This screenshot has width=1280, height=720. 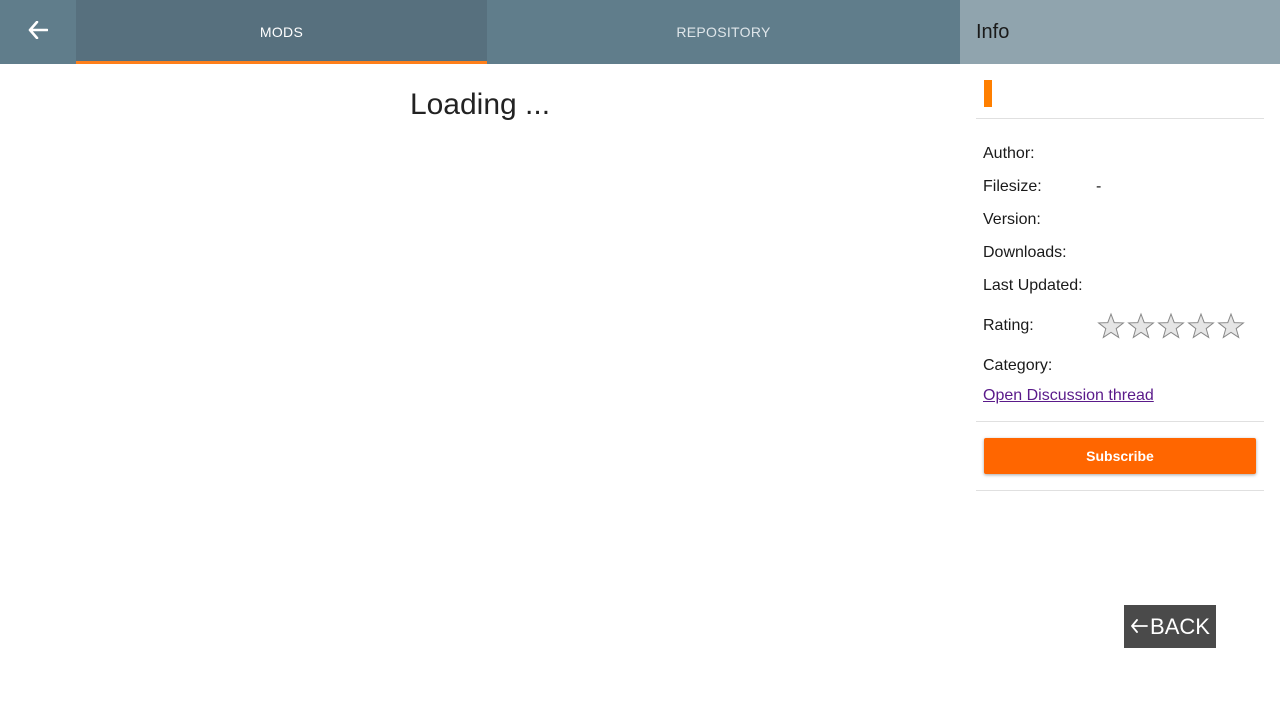 I want to click on back-button: BACK, so click(x=1170, y=626).